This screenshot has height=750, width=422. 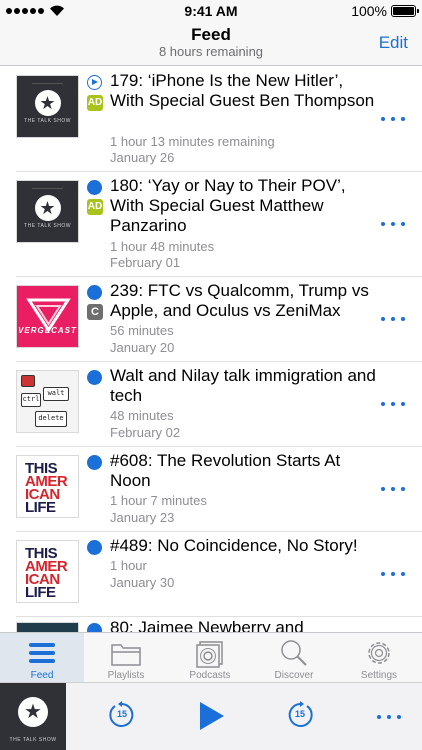 I want to click on tab-label: Settings, so click(x=379, y=675).